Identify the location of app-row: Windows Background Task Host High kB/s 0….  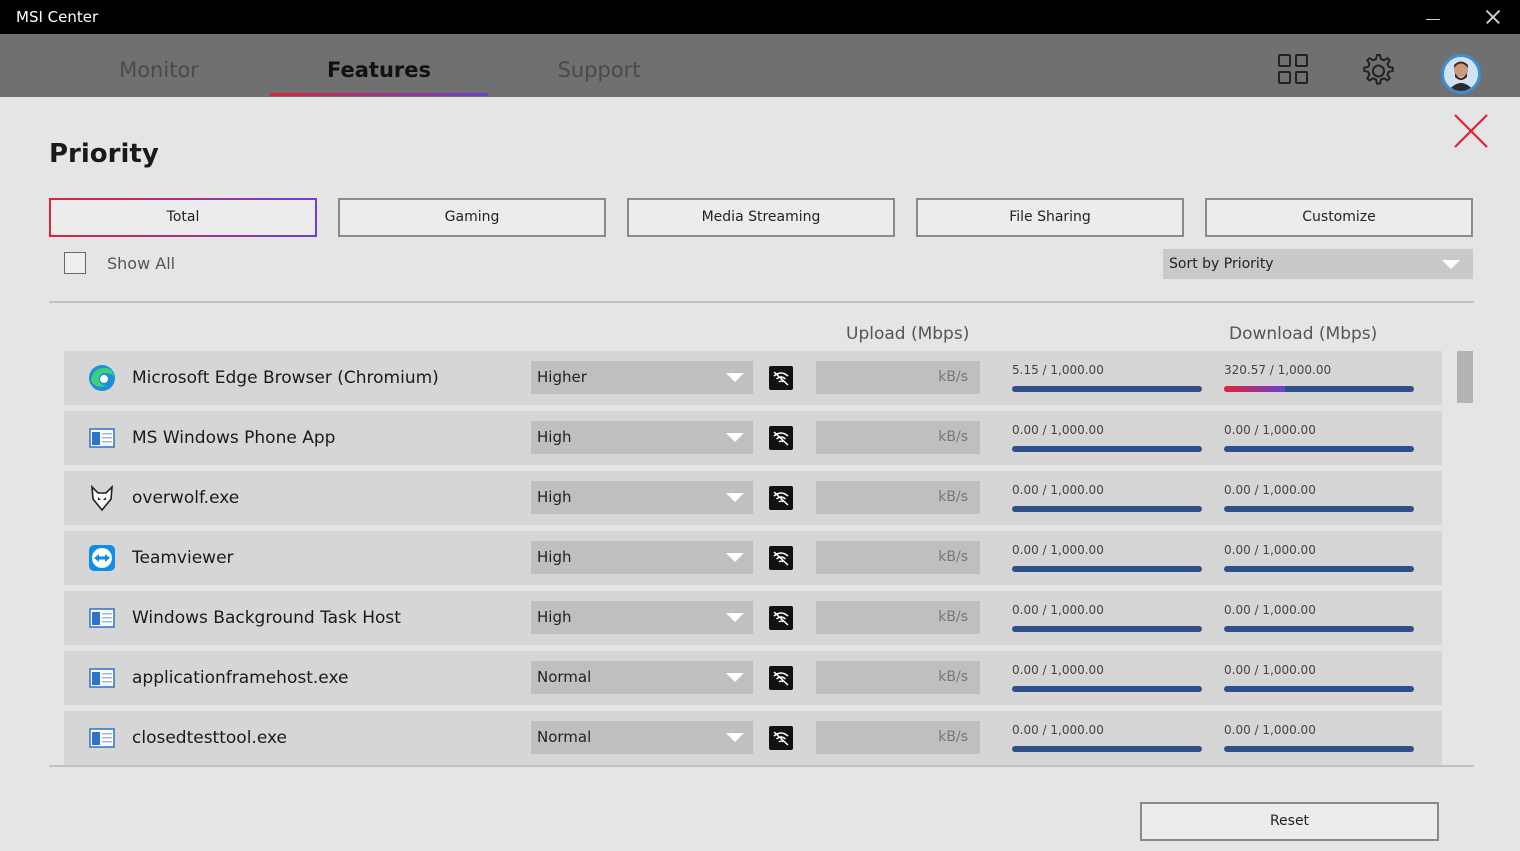
(753, 618).